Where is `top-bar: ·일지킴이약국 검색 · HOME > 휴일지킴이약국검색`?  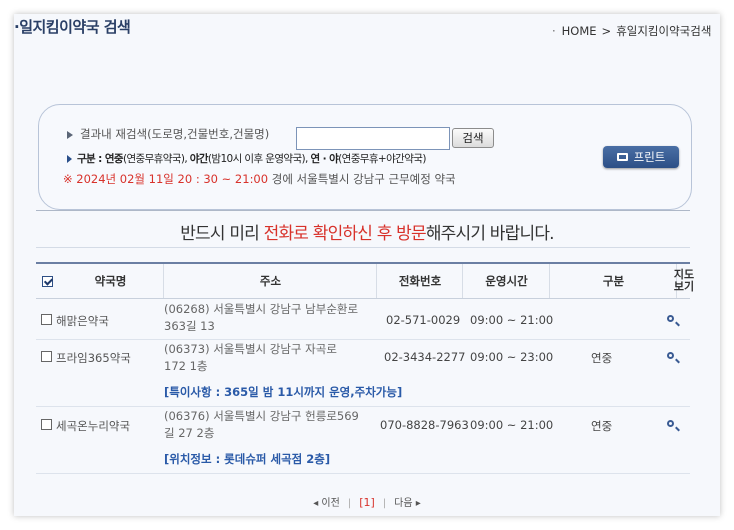
top-bar: ·일지킴이약국 검색 · HOME > 휴일지킴이약국검색 is located at coordinates (367, 32).